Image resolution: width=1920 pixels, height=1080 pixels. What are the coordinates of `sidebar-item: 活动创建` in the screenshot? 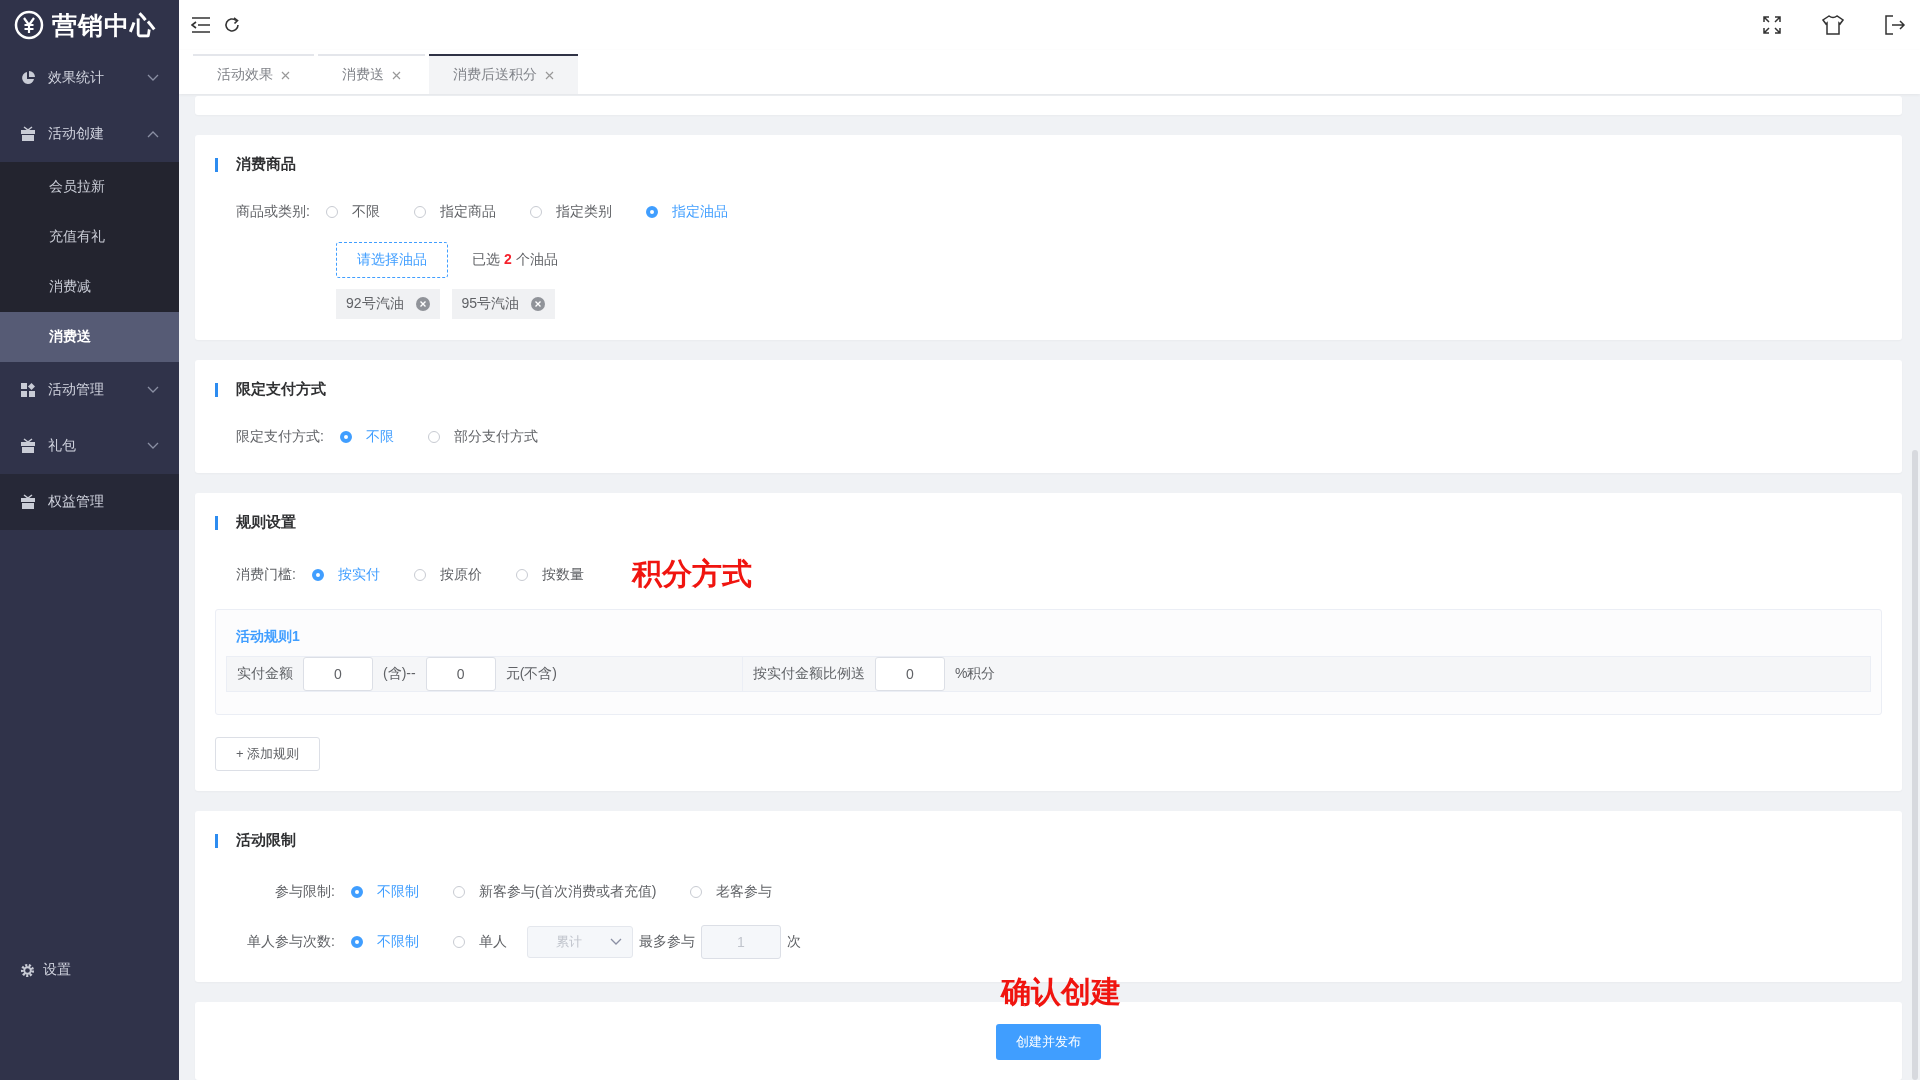 It's located at (89, 134).